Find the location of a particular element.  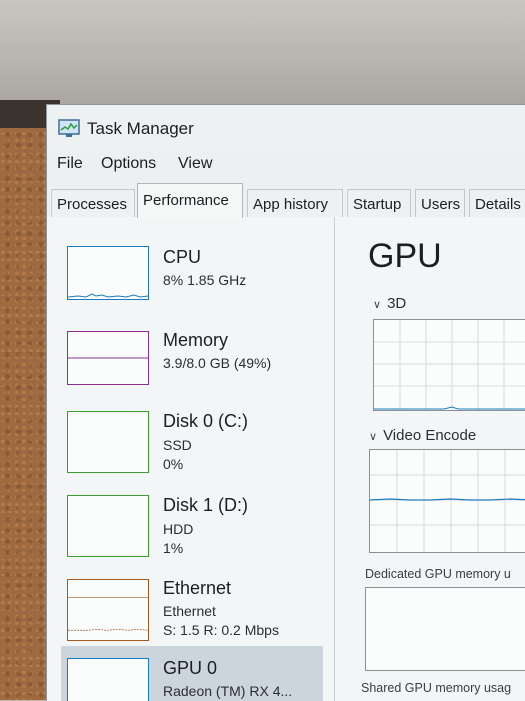

disk-0-usage: 0% is located at coordinates (173, 464).